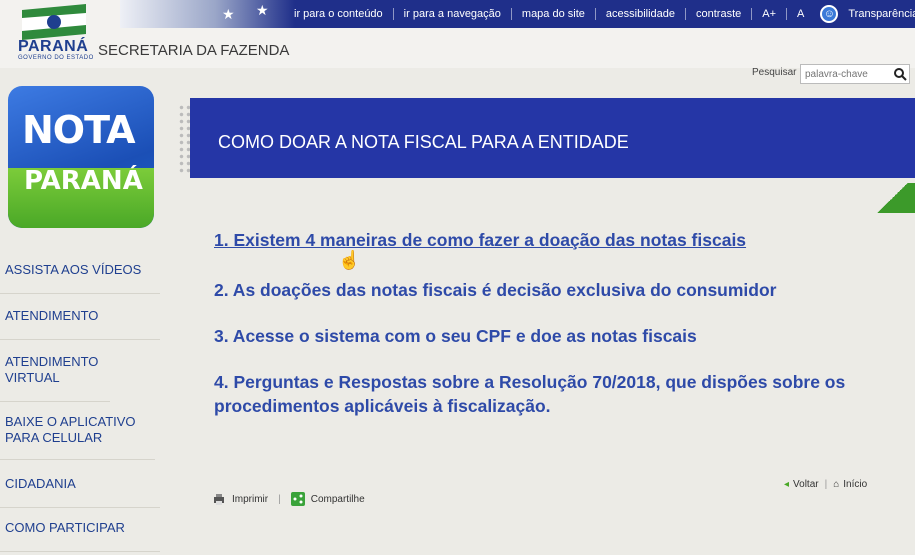 Image resolution: width=915 pixels, height=555 pixels. I want to click on banner-green-corner, so click(892, 198).